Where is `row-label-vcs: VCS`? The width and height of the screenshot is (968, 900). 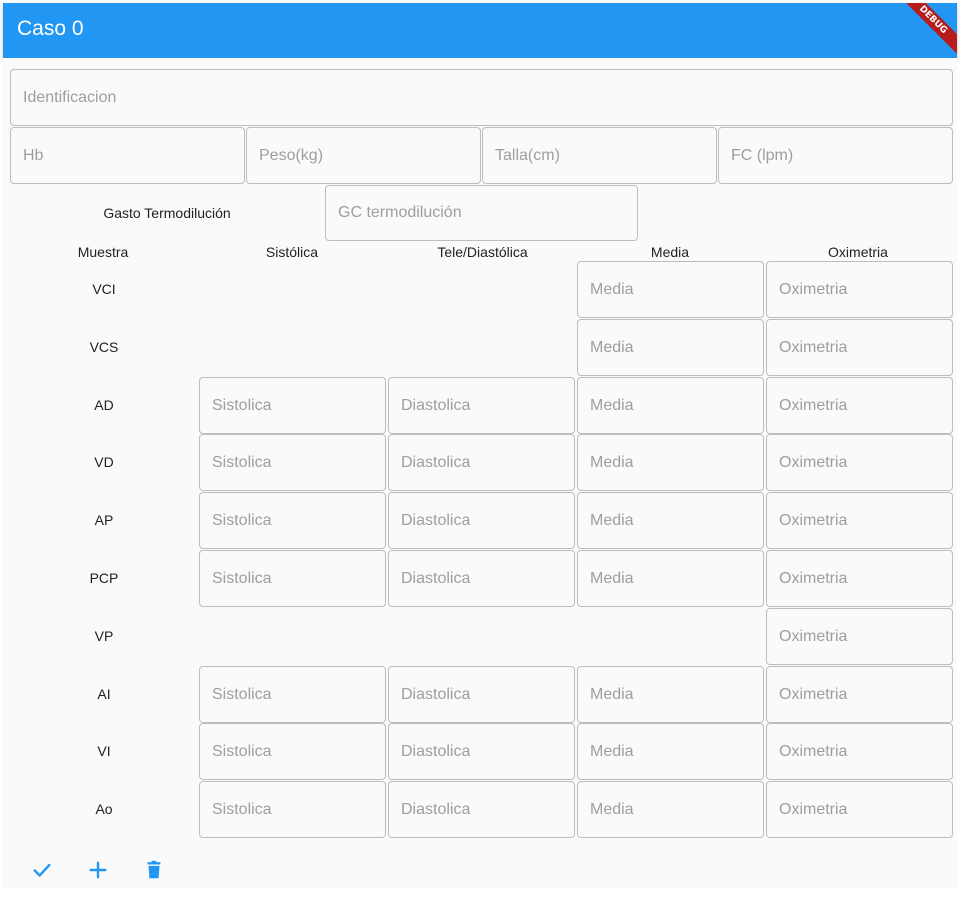 row-label-vcs: VCS is located at coordinates (104, 347).